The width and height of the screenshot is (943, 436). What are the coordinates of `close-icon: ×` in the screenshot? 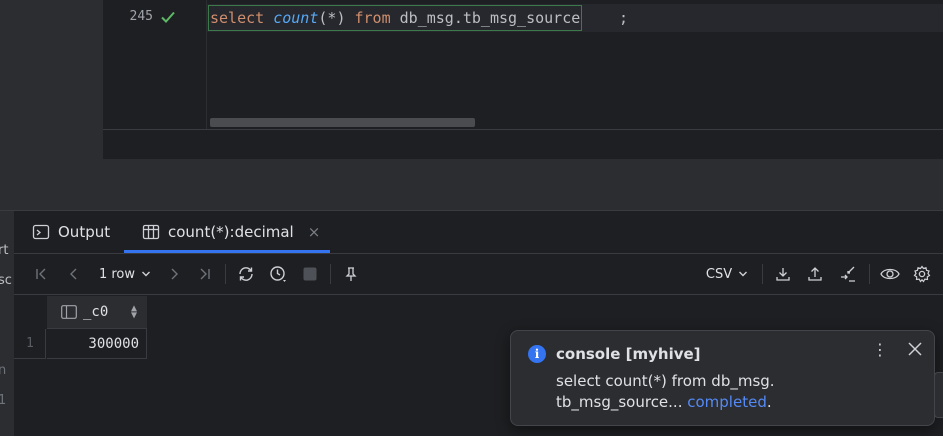 It's located at (314, 232).